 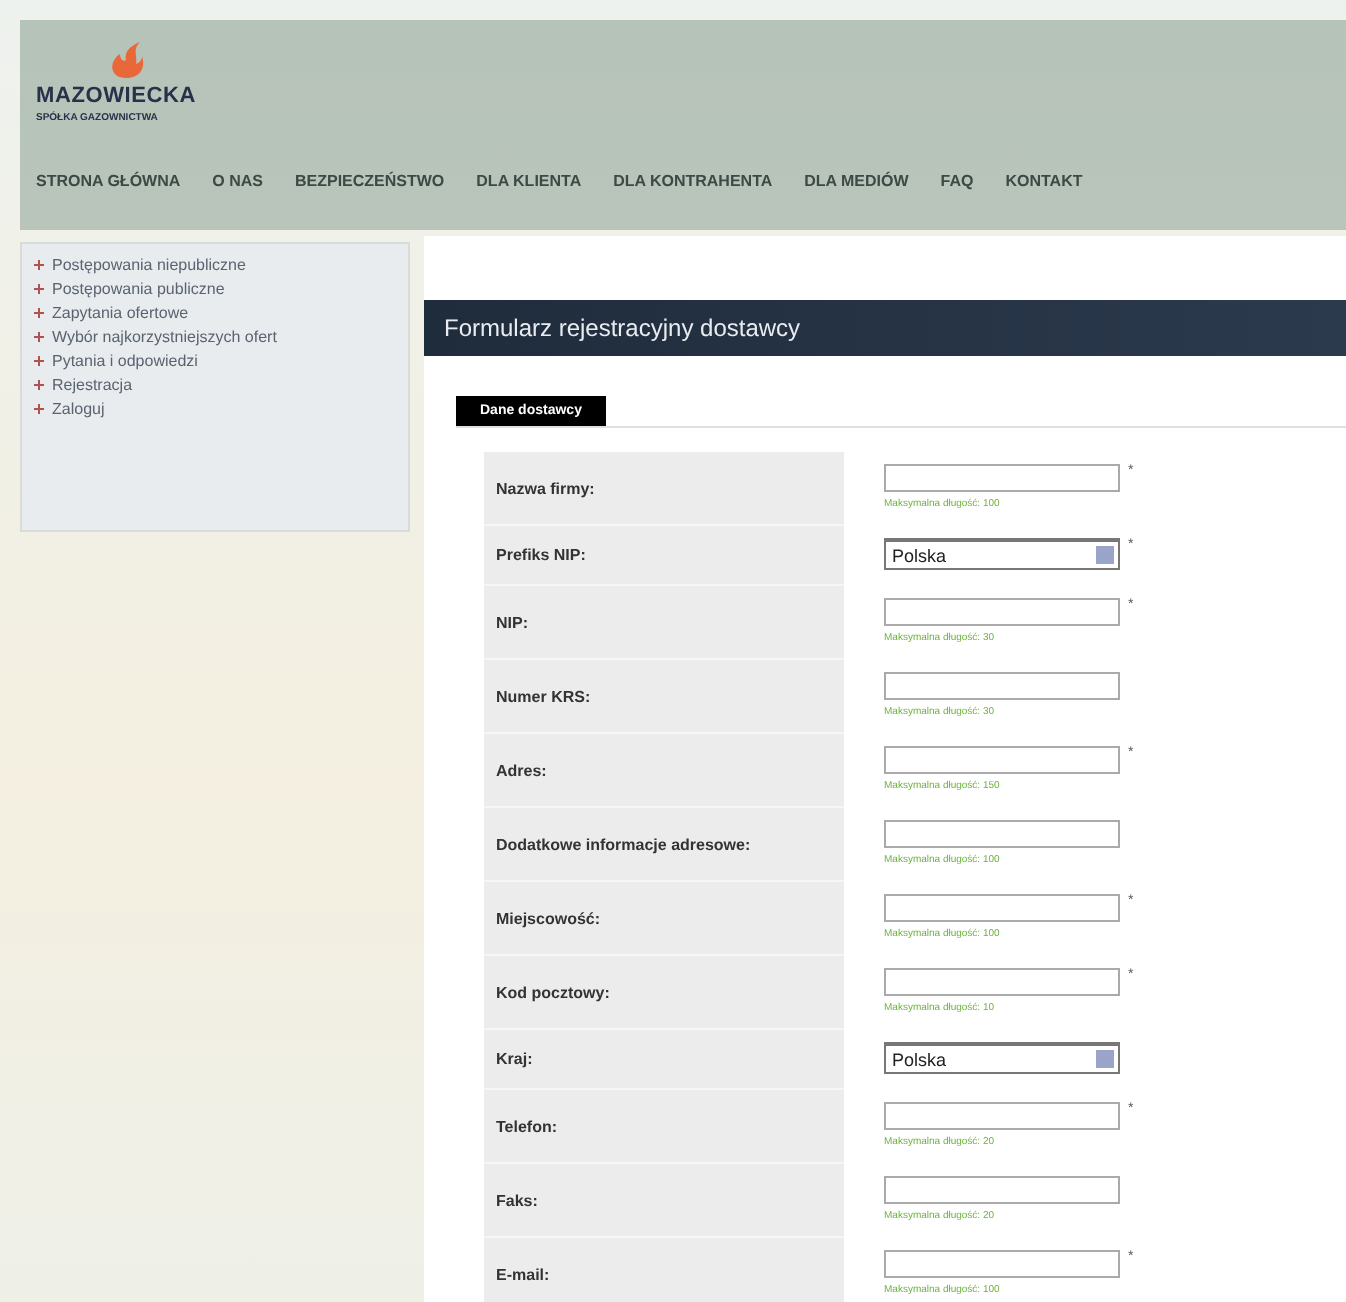 What do you see at coordinates (215, 409) in the screenshot?
I see `sidebar-link: Zaloguj` at bounding box center [215, 409].